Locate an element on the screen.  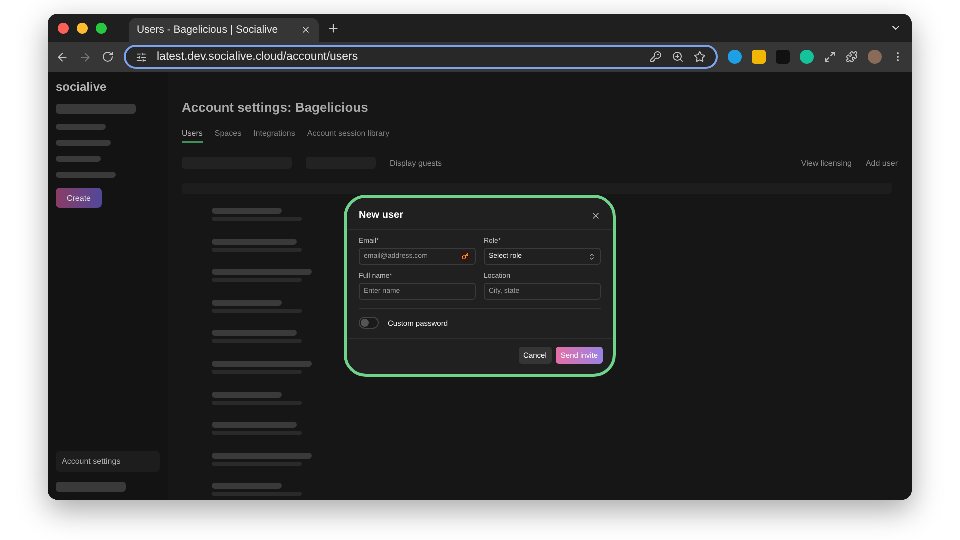
zoom-icon is located at coordinates (678, 57).